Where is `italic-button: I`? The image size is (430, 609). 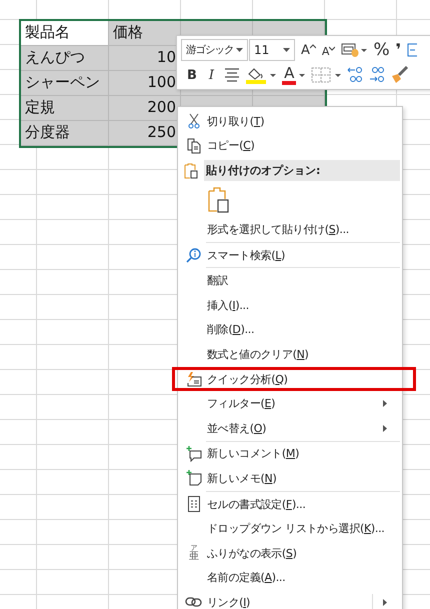
italic-button: I is located at coordinates (211, 75).